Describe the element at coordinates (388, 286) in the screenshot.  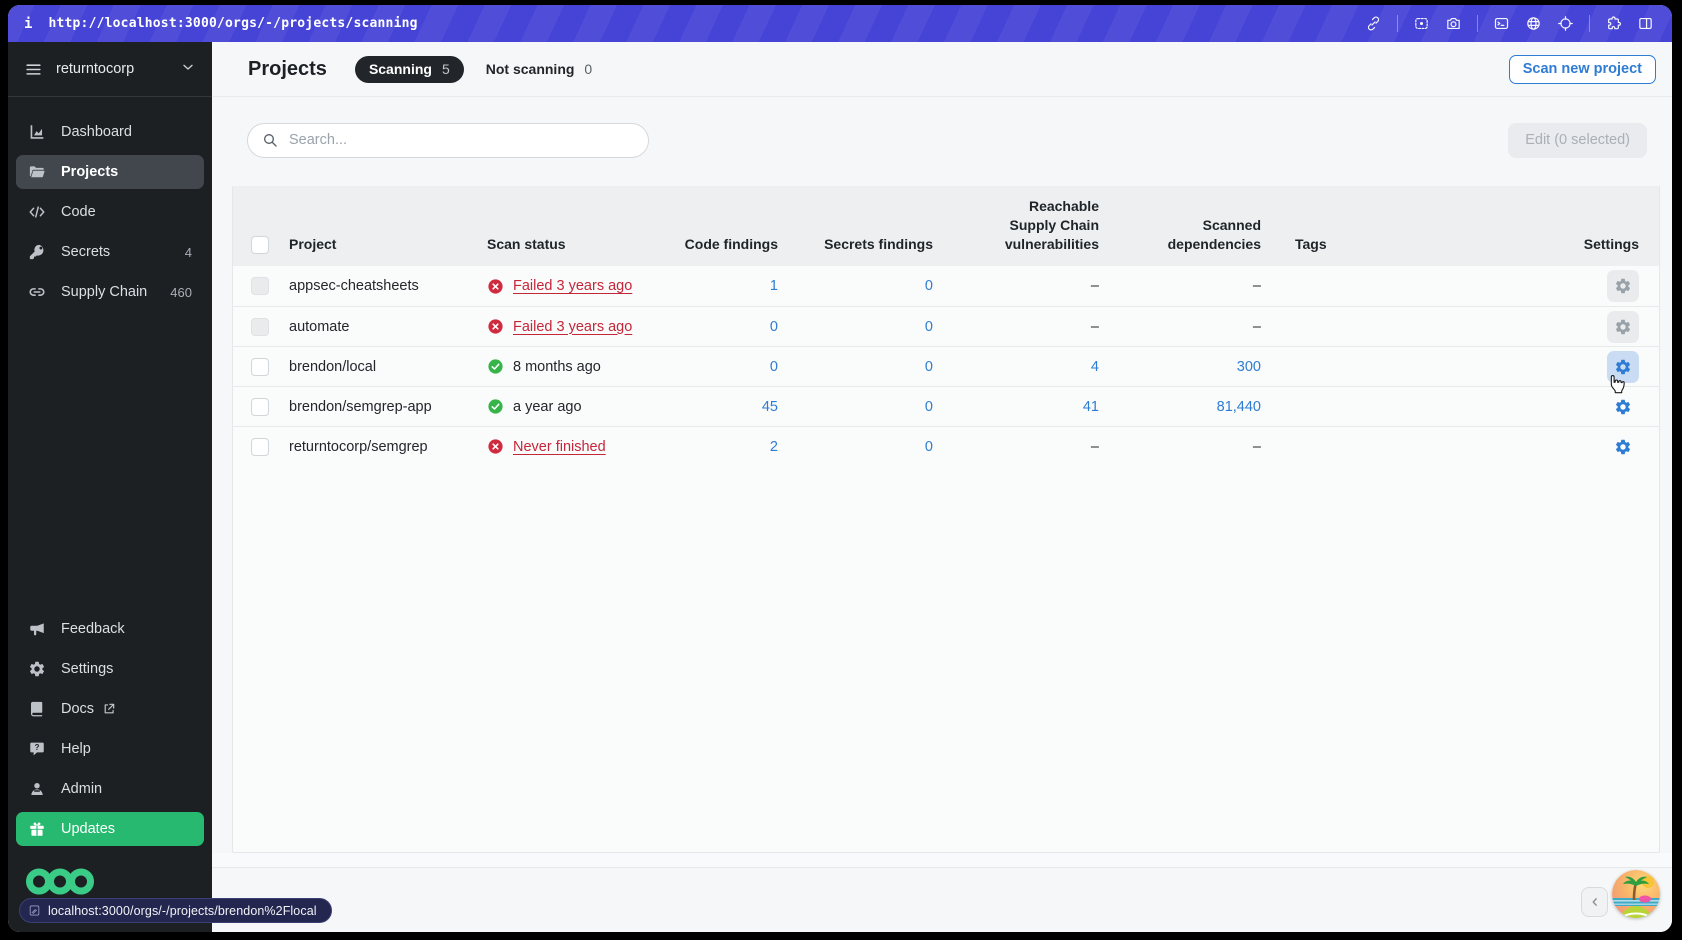
I see `project-name: appsec-cheatsheets` at that location.